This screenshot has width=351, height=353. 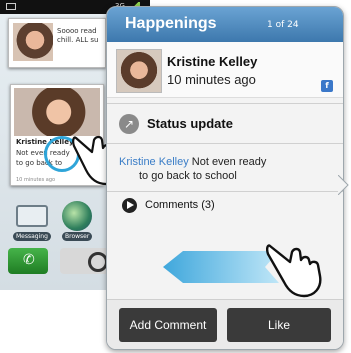 What do you see at coordinates (77, 31) in the screenshot?
I see `widget-text-line: Soooo read` at bounding box center [77, 31].